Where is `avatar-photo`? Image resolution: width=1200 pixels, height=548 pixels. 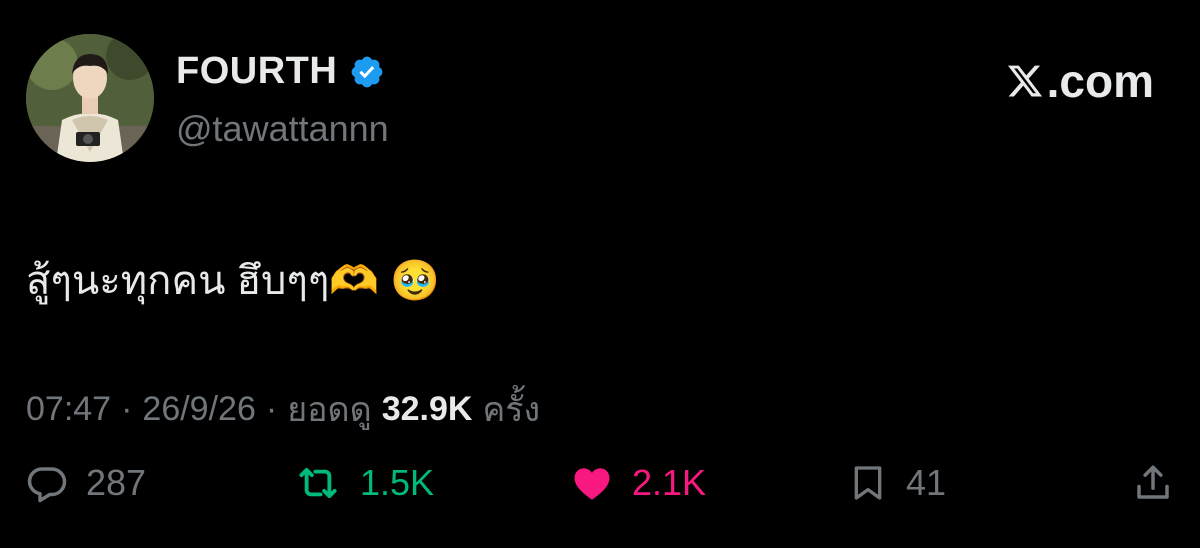 avatar-photo is located at coordinates (90, 98).